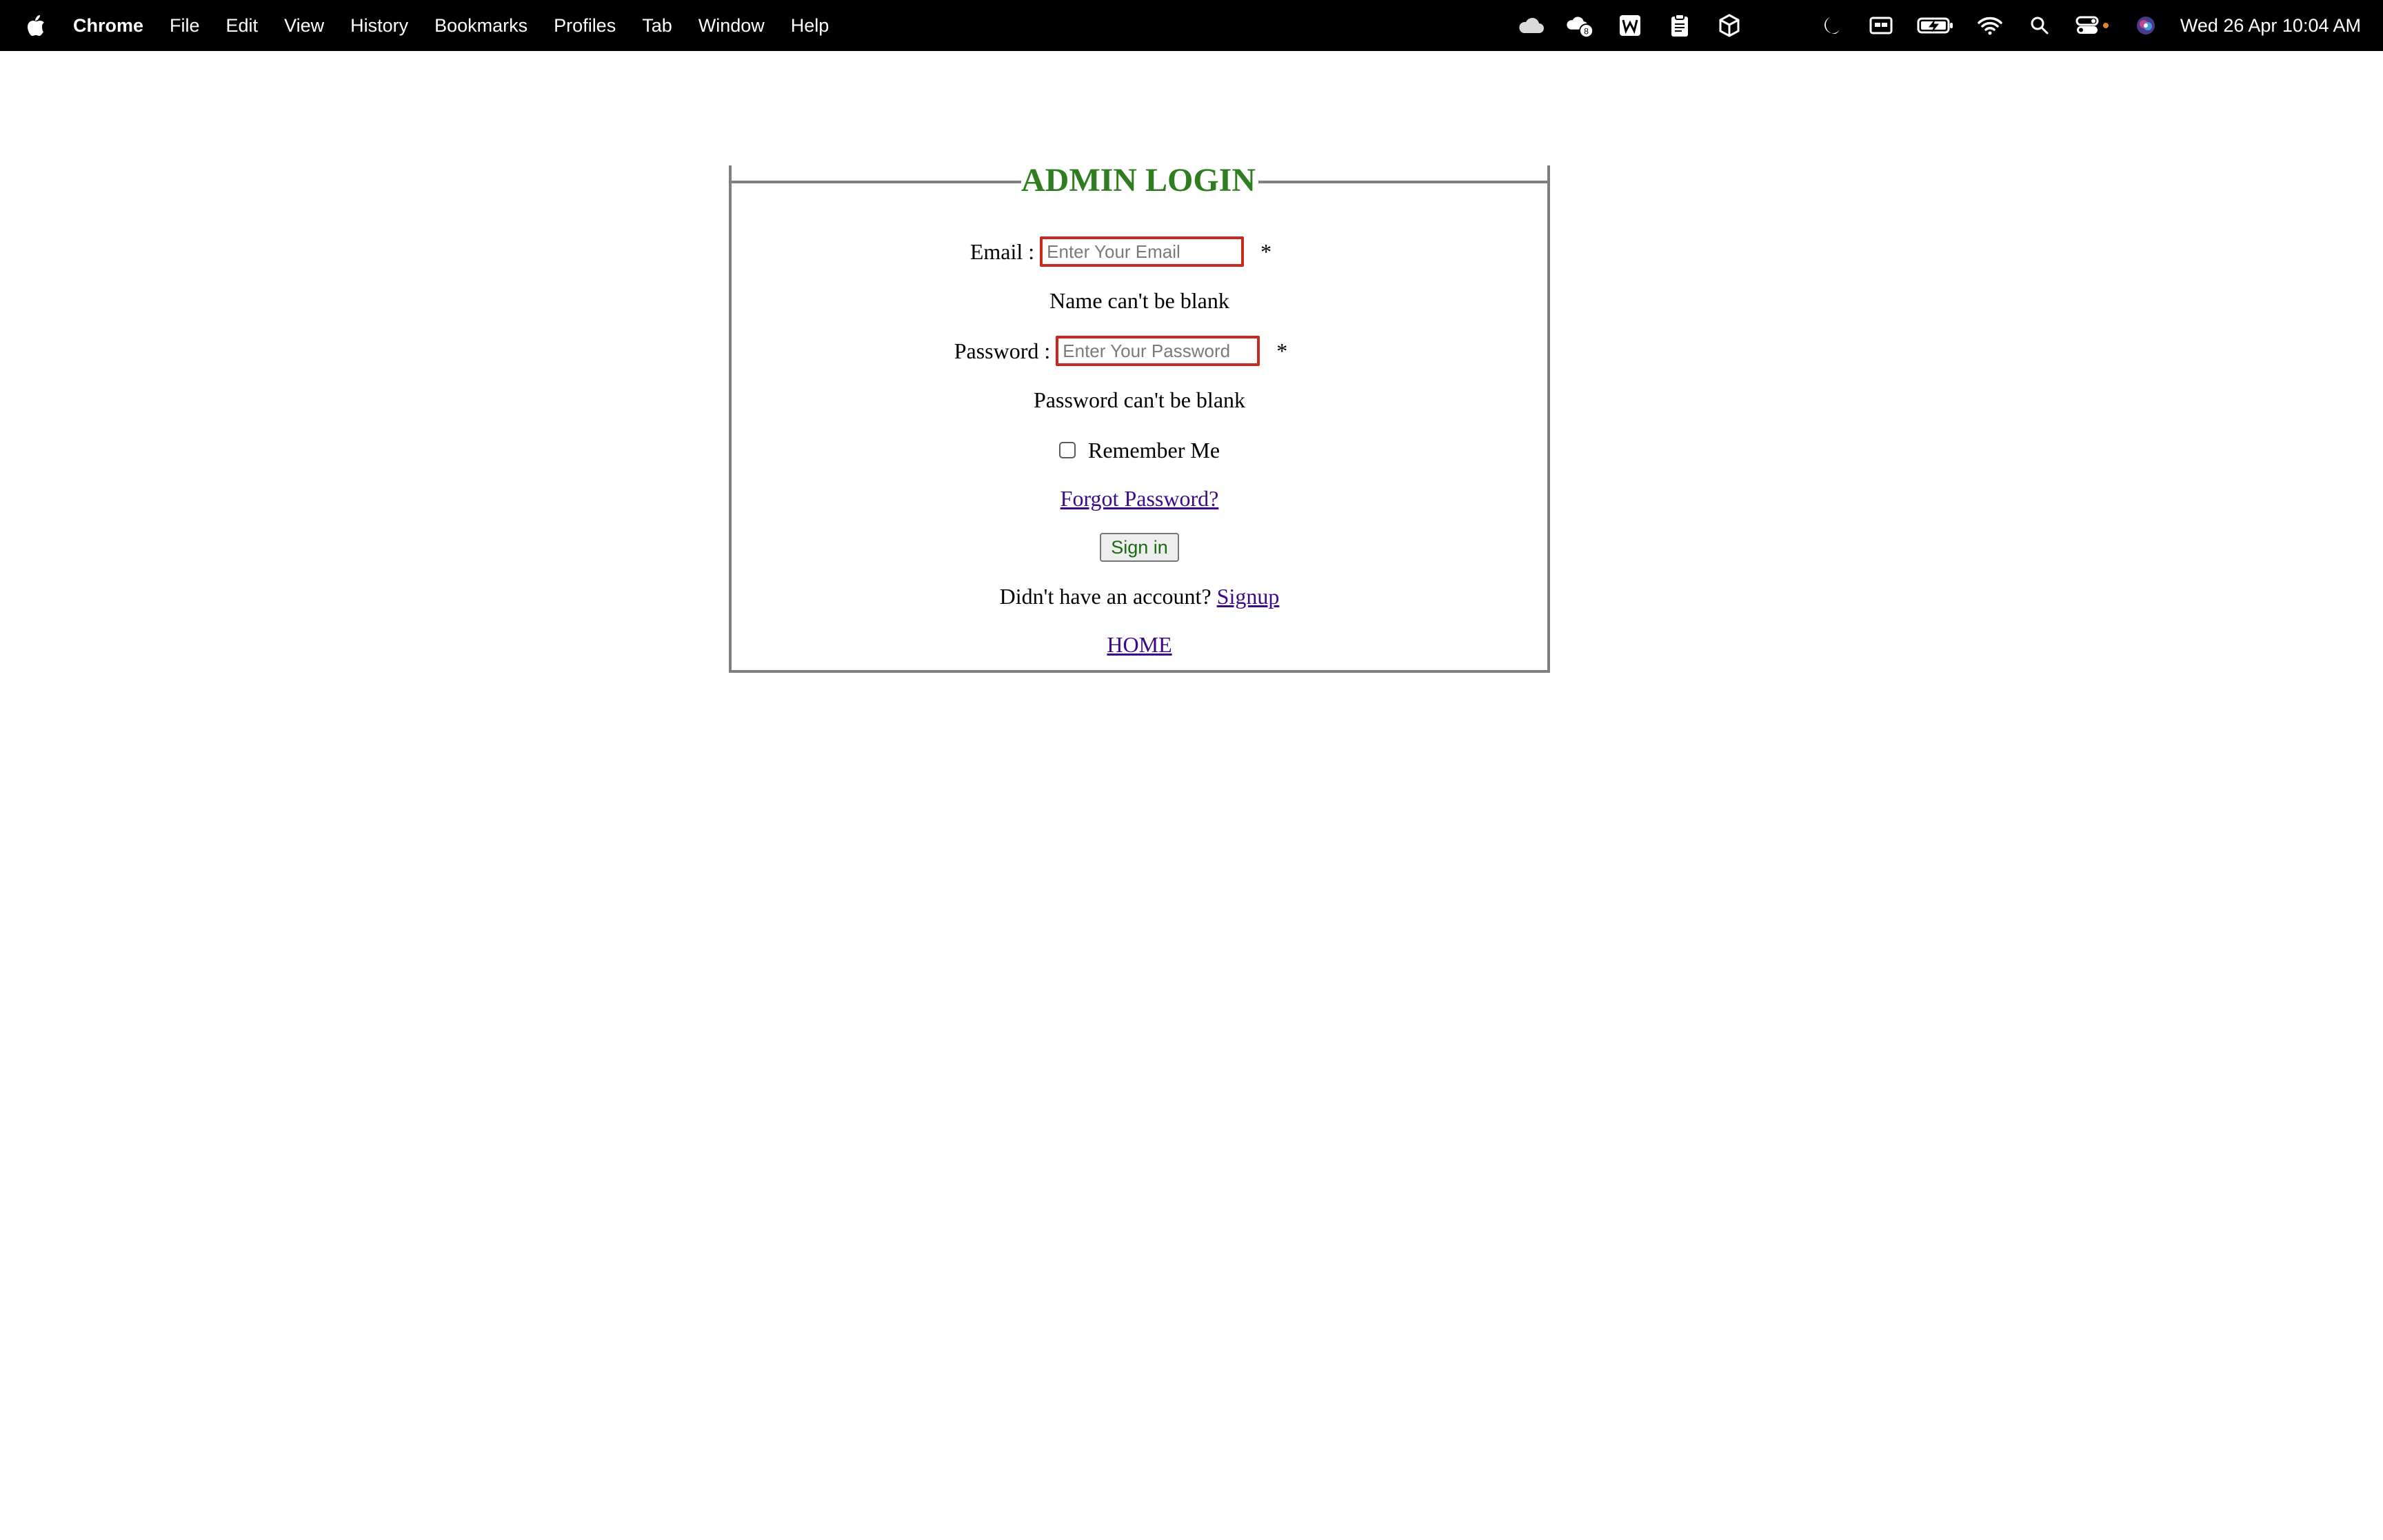  Describe the element at coordinates (1404, 182) in the screenshot. I see `fieldset-top-border-right` at that location.